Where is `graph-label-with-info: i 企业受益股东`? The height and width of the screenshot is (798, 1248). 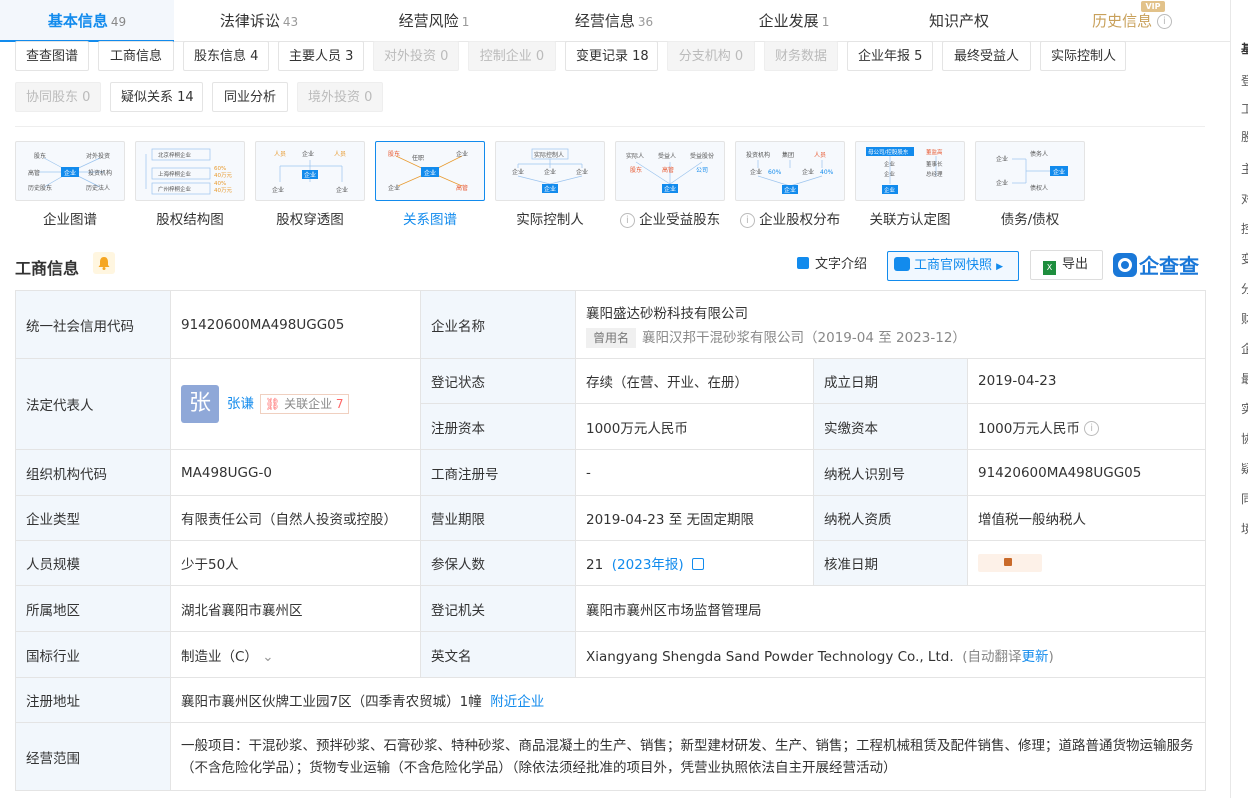
graph-label-with-info: i 企业受益股东 is located at coordinates (670, 218).